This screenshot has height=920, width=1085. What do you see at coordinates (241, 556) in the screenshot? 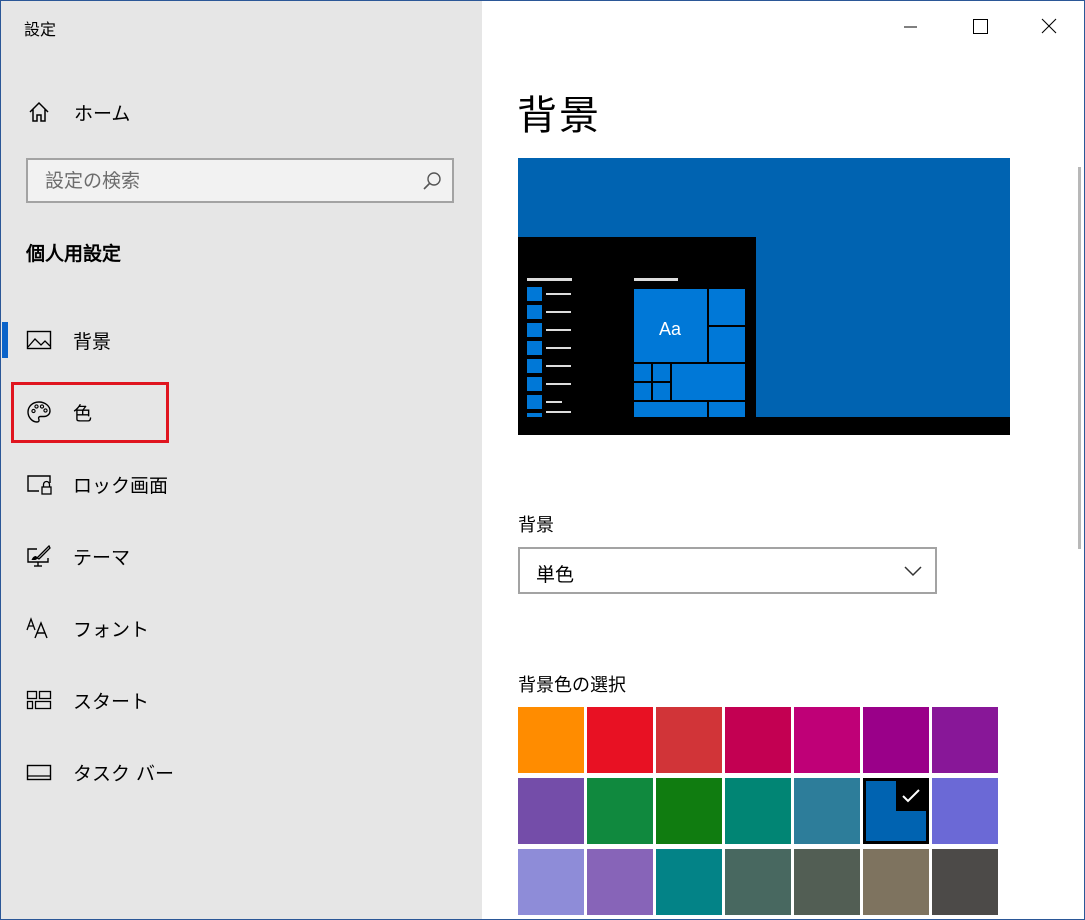
I see `sidebar-item-theme: テーマ` at bounding box center [241, 556].